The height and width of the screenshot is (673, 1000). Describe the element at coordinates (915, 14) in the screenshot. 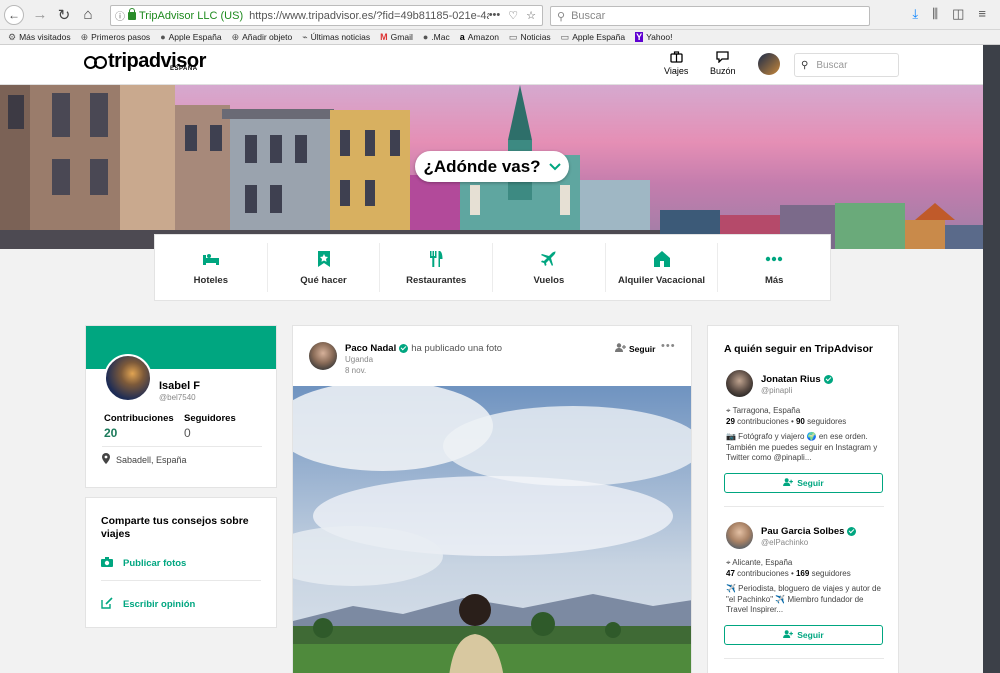

I see `download-icon: ⤓` at that location.